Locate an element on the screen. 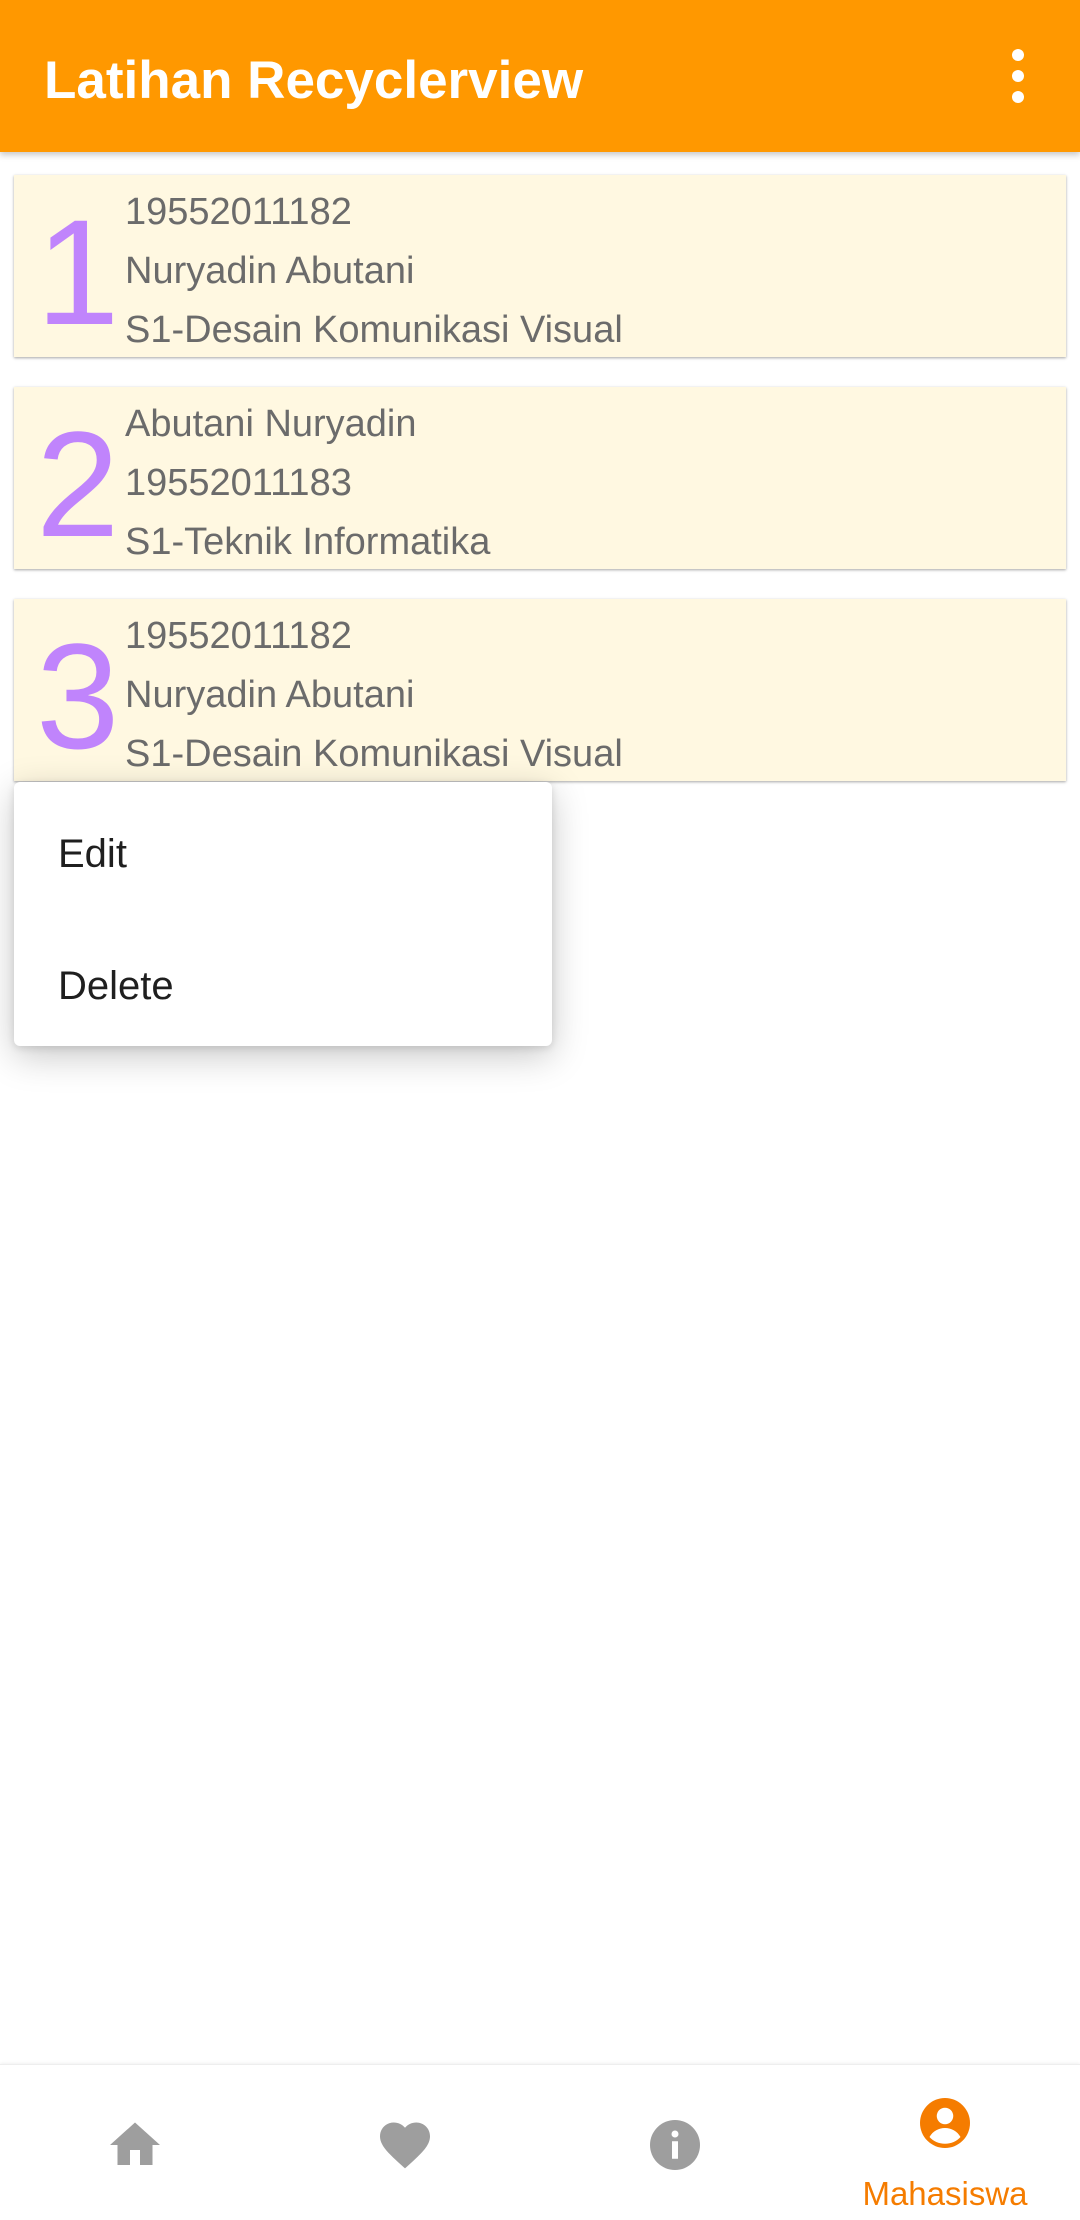 The image size is (1080, 2220). context-menu: Edit Delete is located at coordinates (283, 914).